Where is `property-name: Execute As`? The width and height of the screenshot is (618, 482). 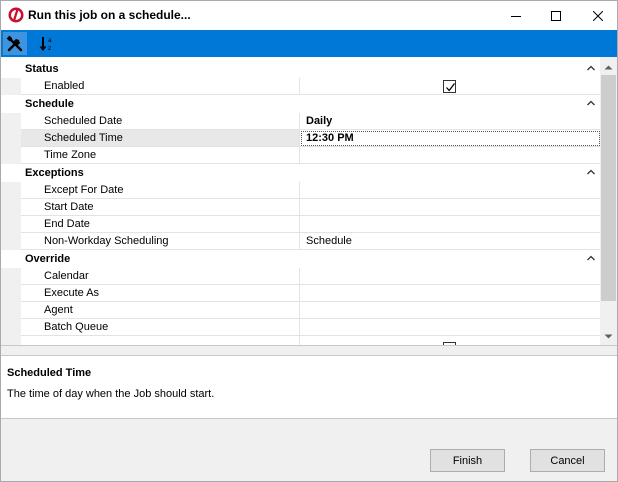 property-name: Execute As is located at coordinates (160, 293).